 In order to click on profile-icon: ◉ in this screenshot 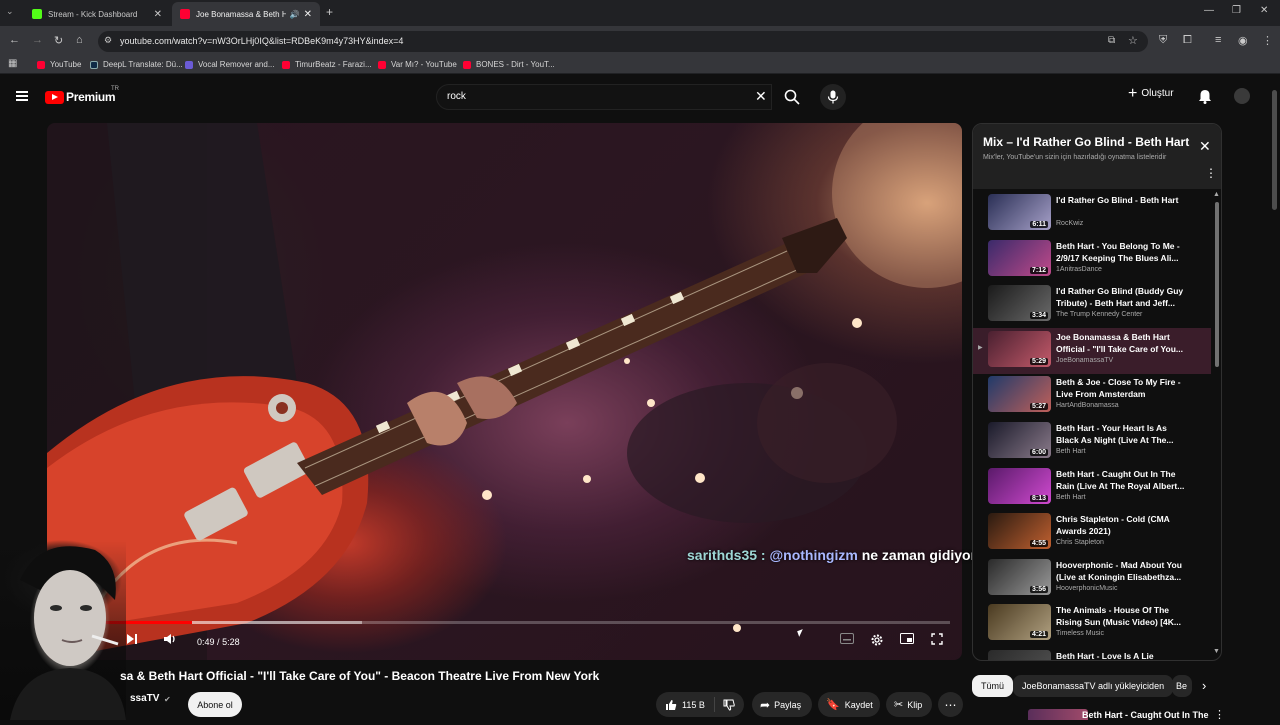, I will do `click(1243, 40)`.